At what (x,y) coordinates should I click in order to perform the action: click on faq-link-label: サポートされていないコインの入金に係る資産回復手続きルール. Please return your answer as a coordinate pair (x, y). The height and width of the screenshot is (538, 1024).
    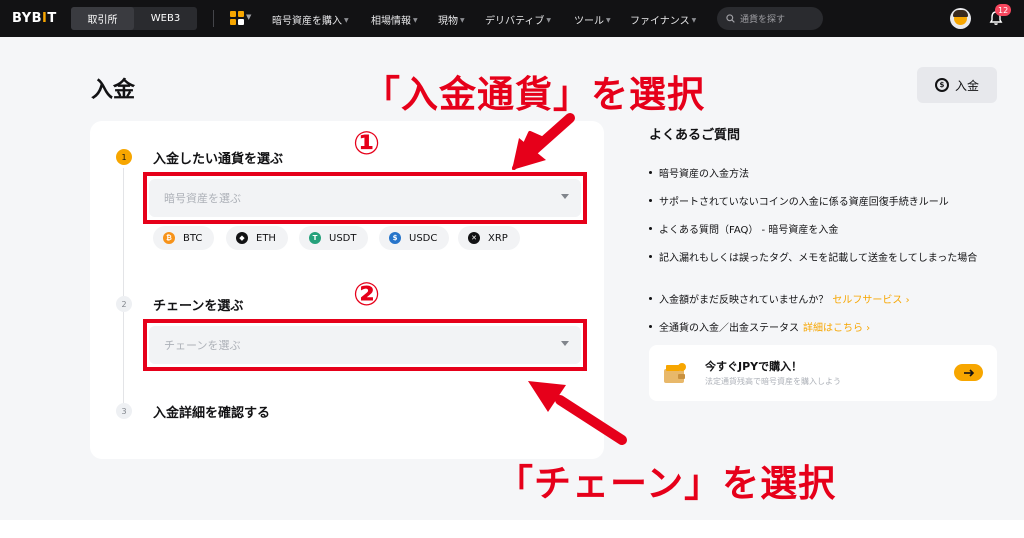
    Looking at the image, I should click on (804, 202).